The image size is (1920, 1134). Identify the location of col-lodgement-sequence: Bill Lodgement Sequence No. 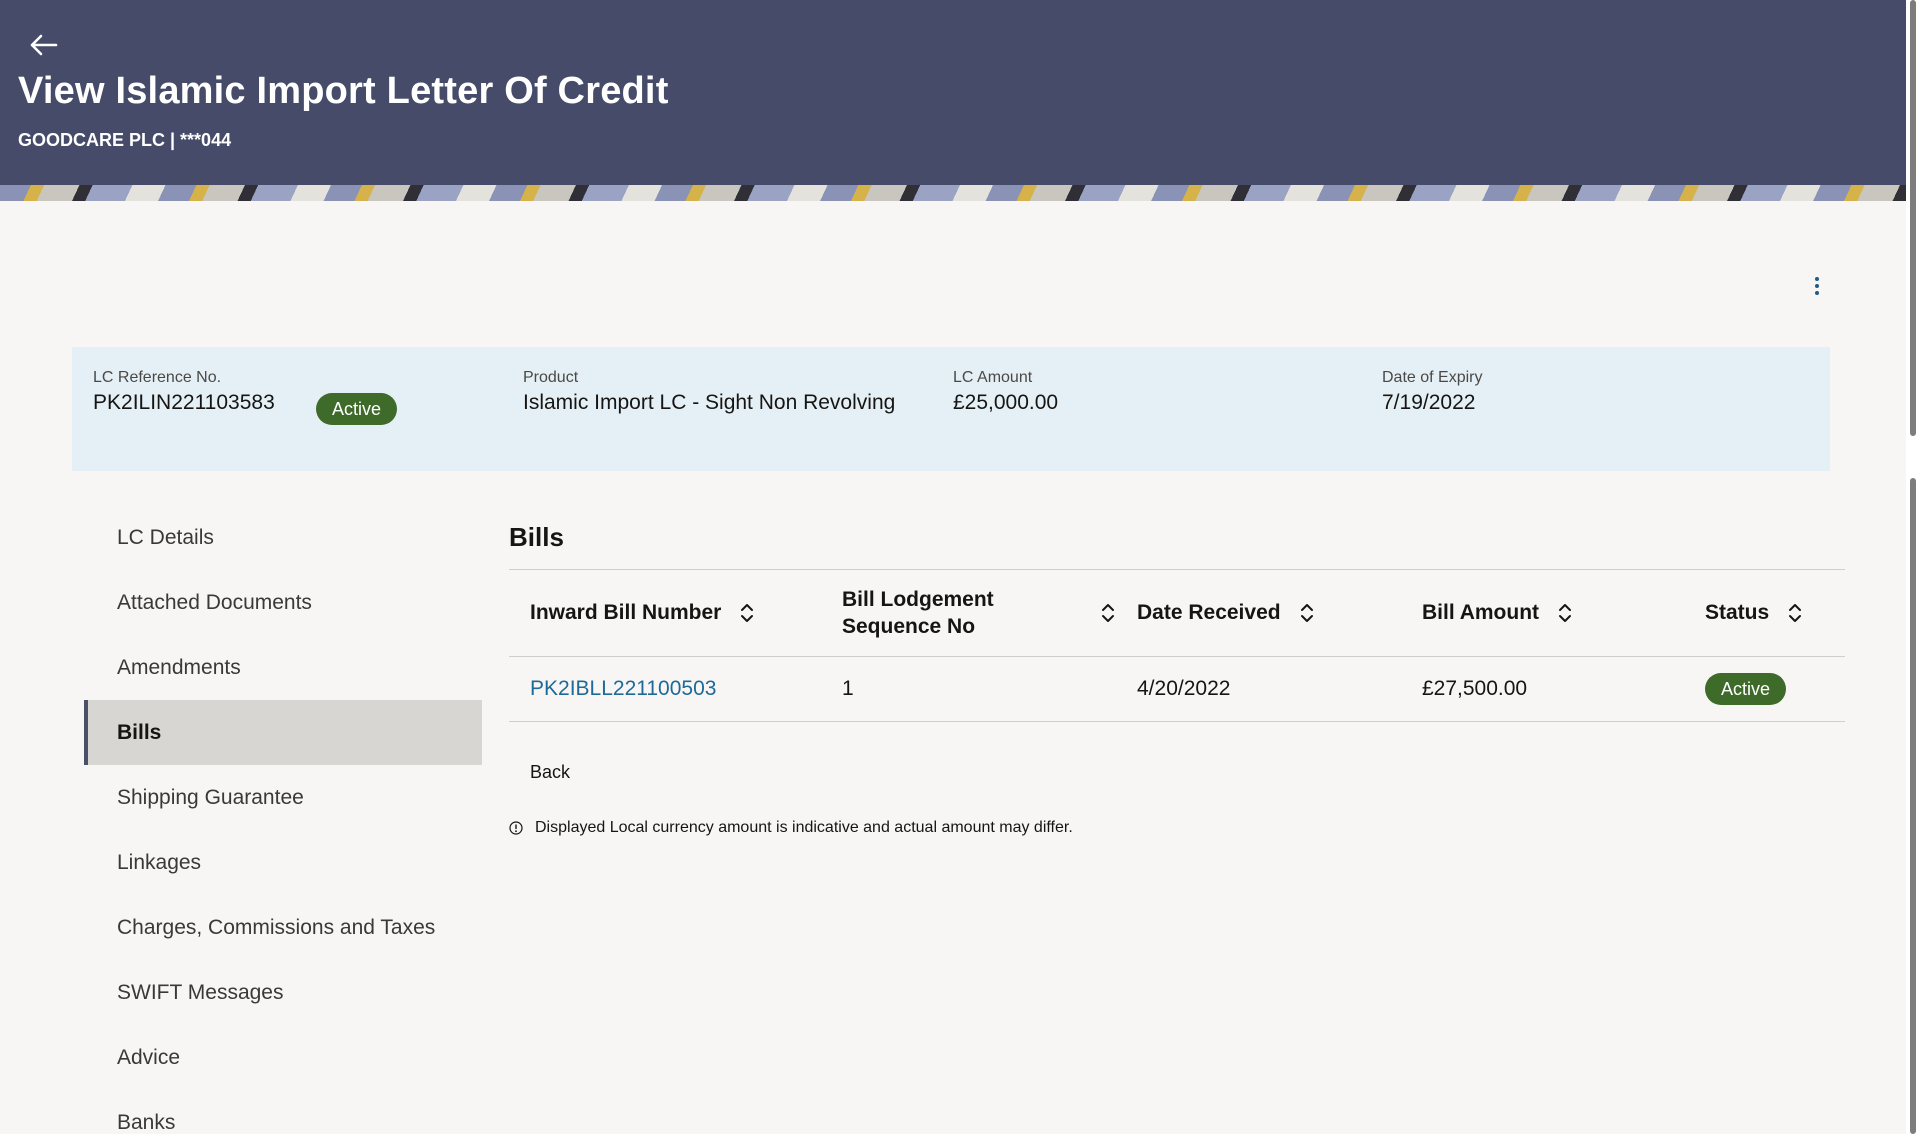
(968, 613).